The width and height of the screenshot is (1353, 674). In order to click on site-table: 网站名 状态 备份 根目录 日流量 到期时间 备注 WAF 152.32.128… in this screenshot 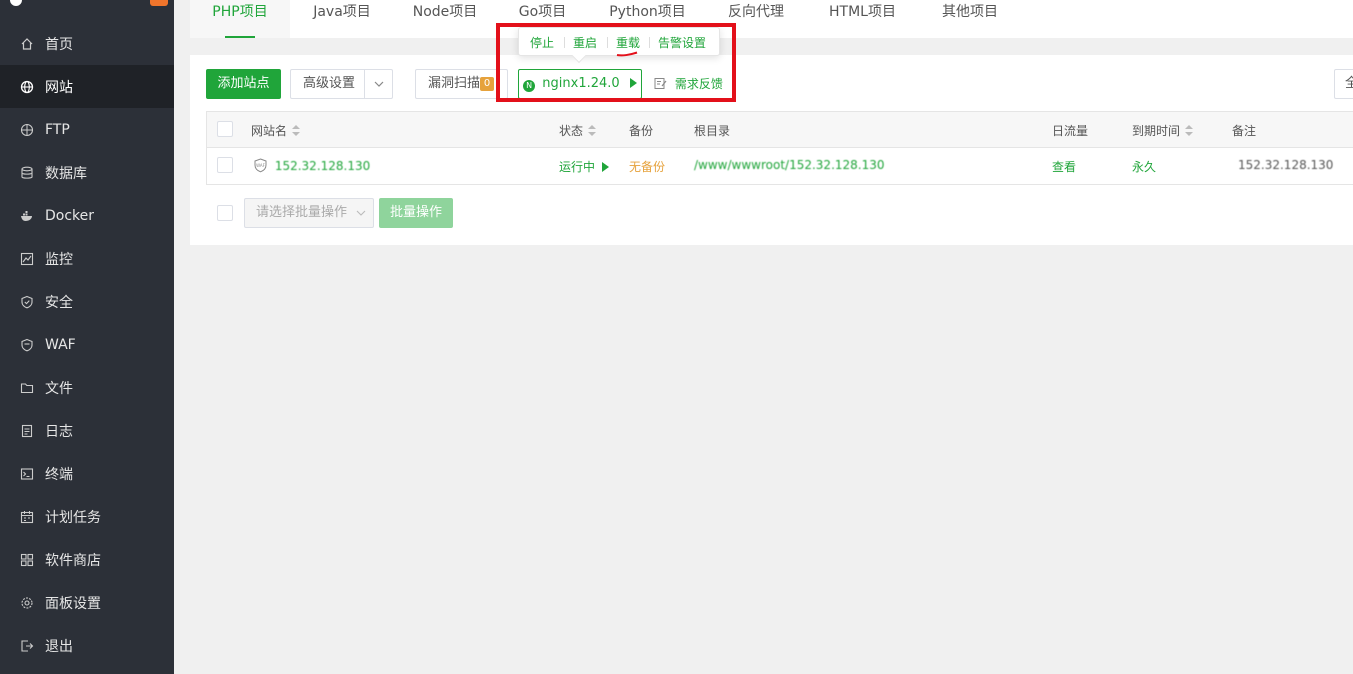, I will do `click(779, 148)`.